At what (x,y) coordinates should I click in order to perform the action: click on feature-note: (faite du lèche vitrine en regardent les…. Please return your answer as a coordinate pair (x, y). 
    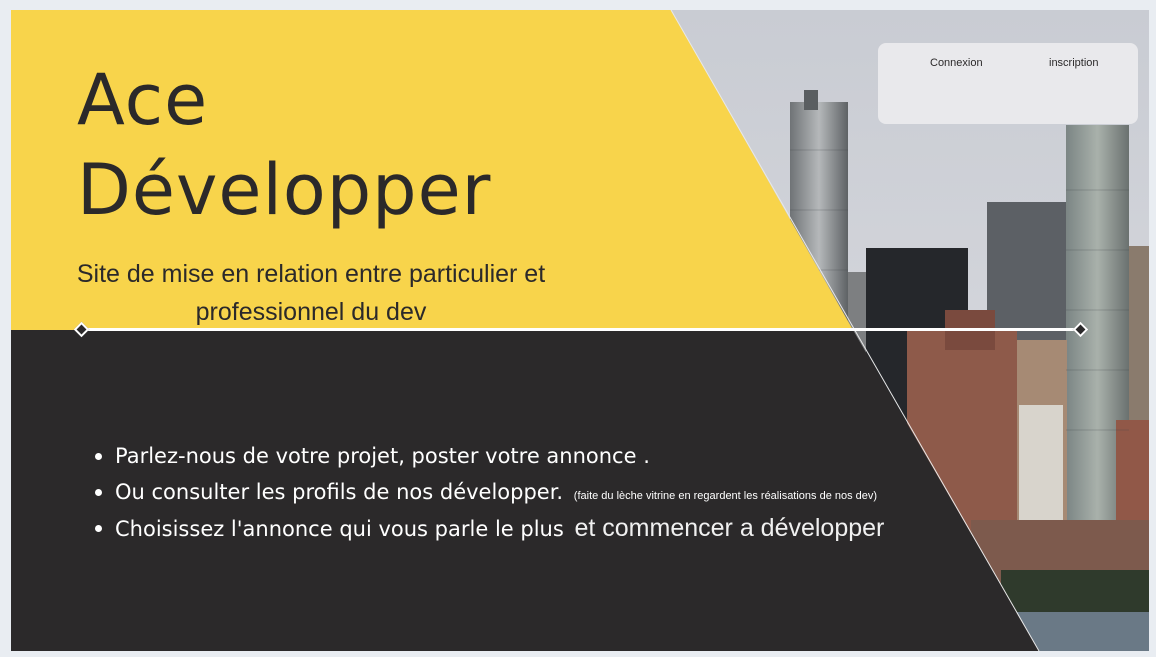
    Looking at the image, I should click on (725, 496).